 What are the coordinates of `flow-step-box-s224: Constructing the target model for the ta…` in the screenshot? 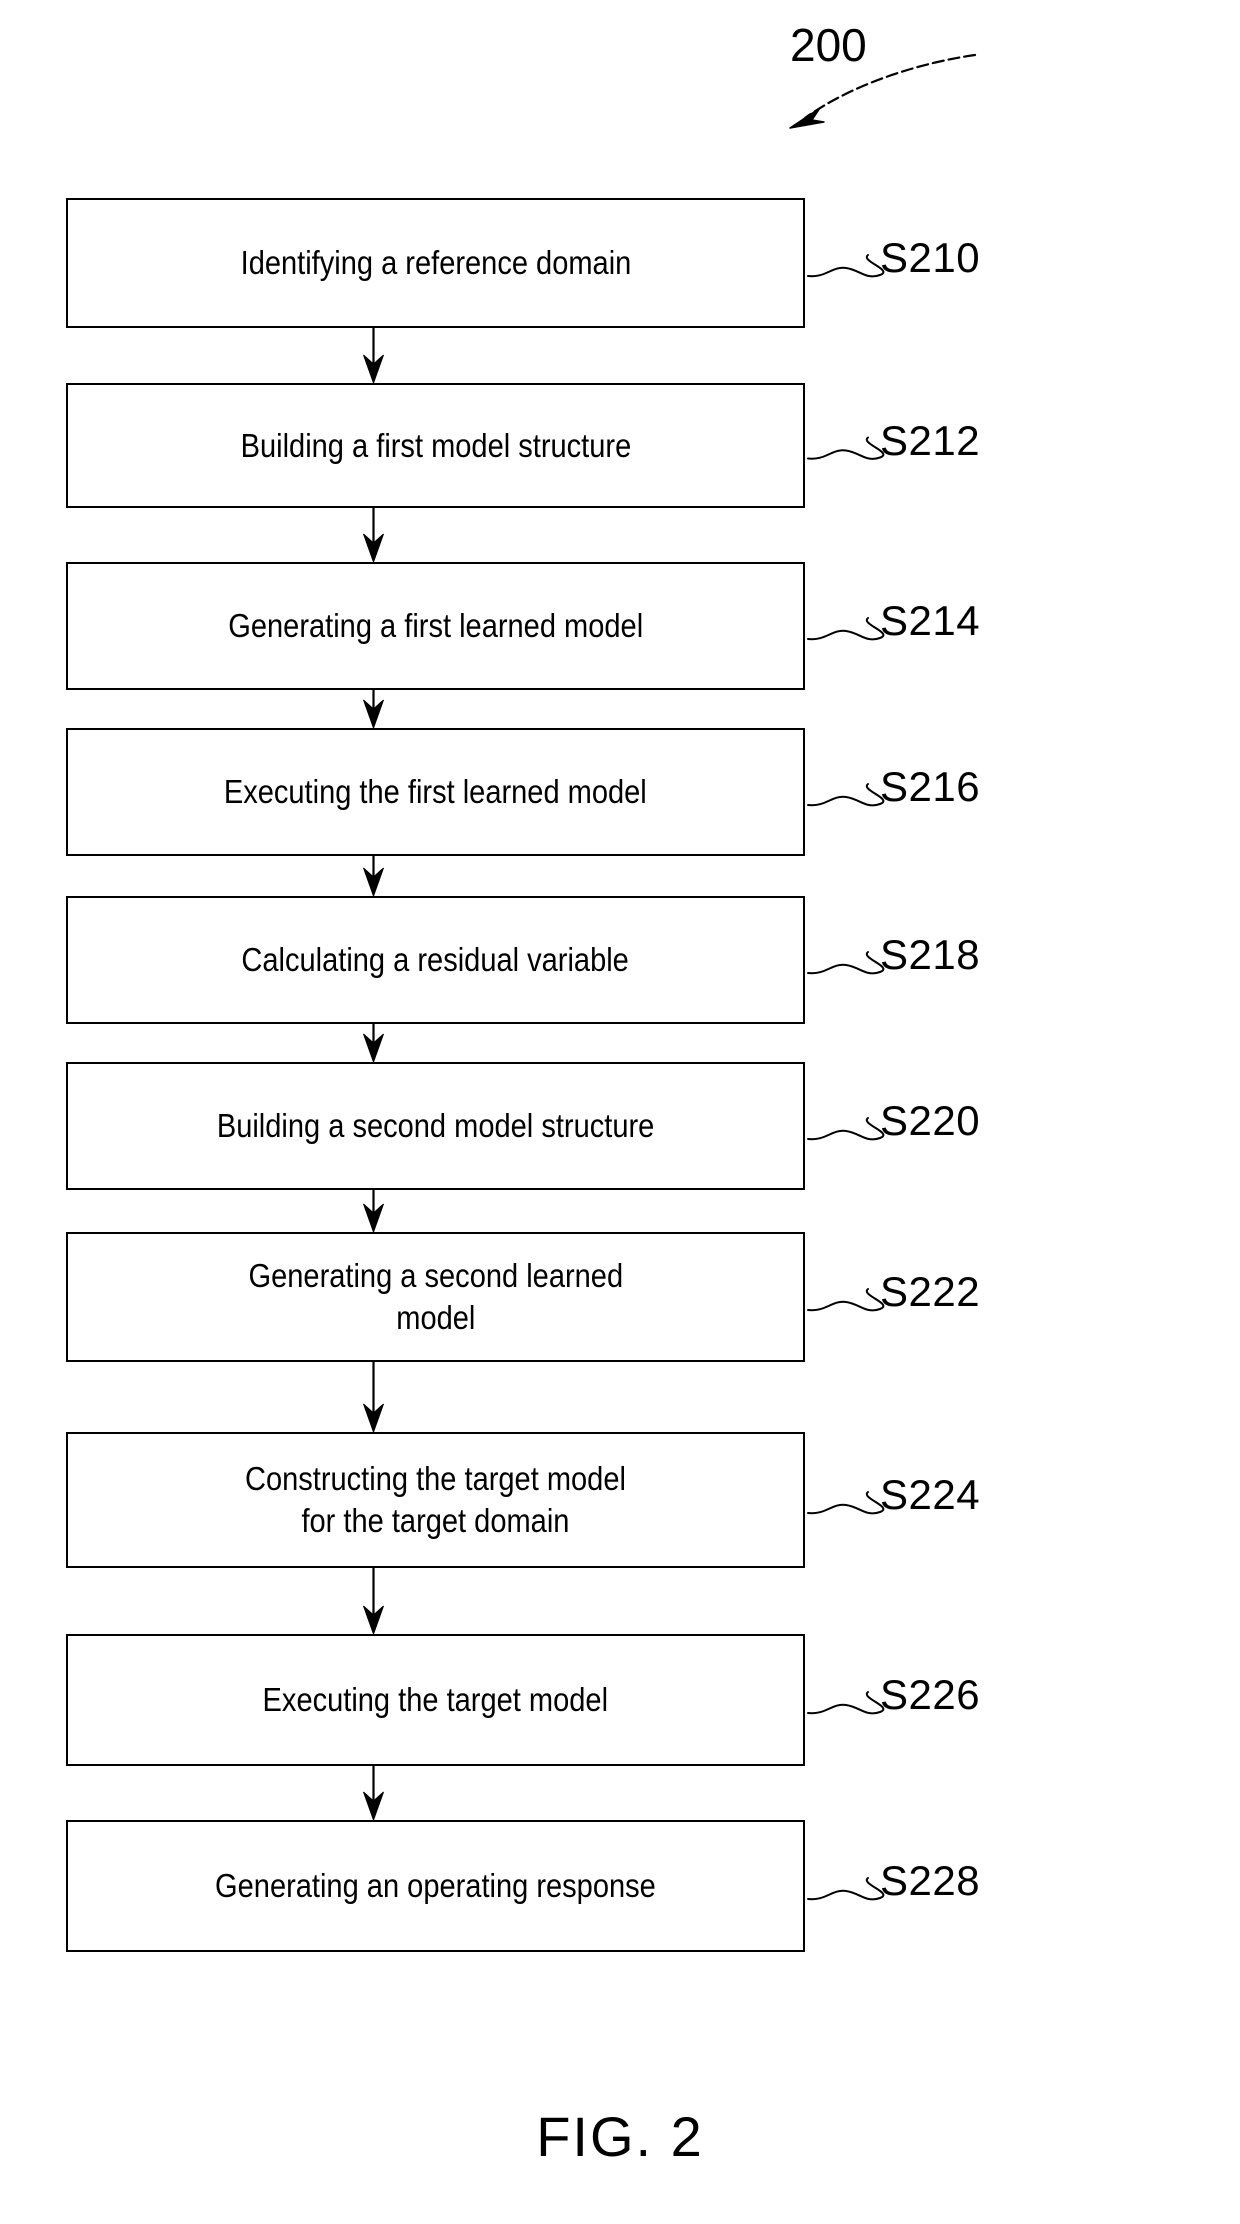 It's located at (435, 1500).